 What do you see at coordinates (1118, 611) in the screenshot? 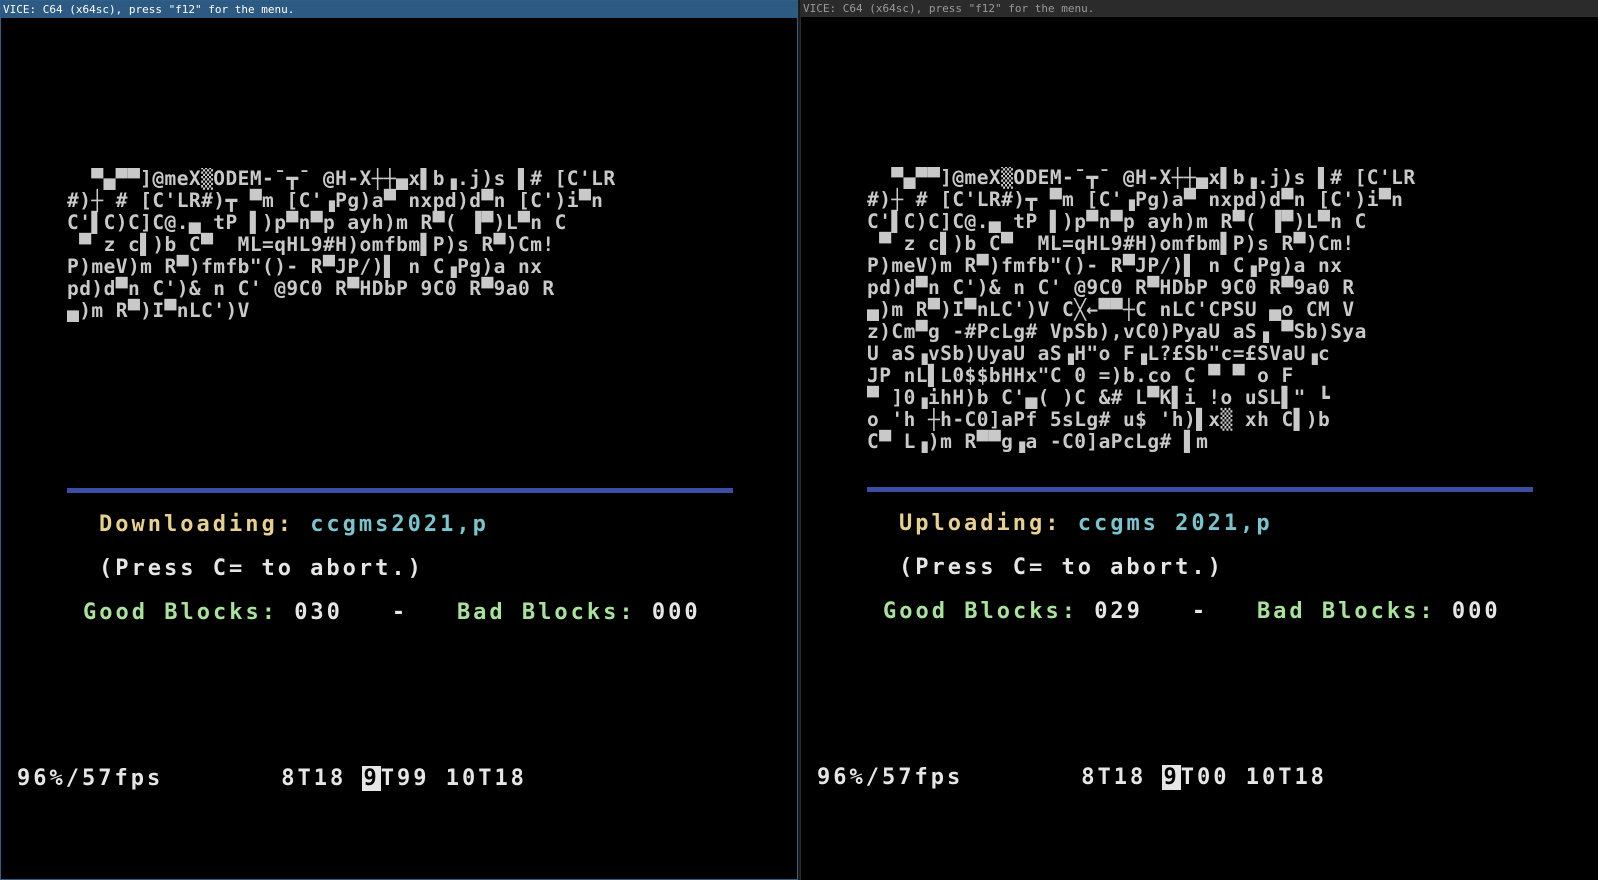
I see `good-blocks-value: 029` at bounding box center [1118, 611].